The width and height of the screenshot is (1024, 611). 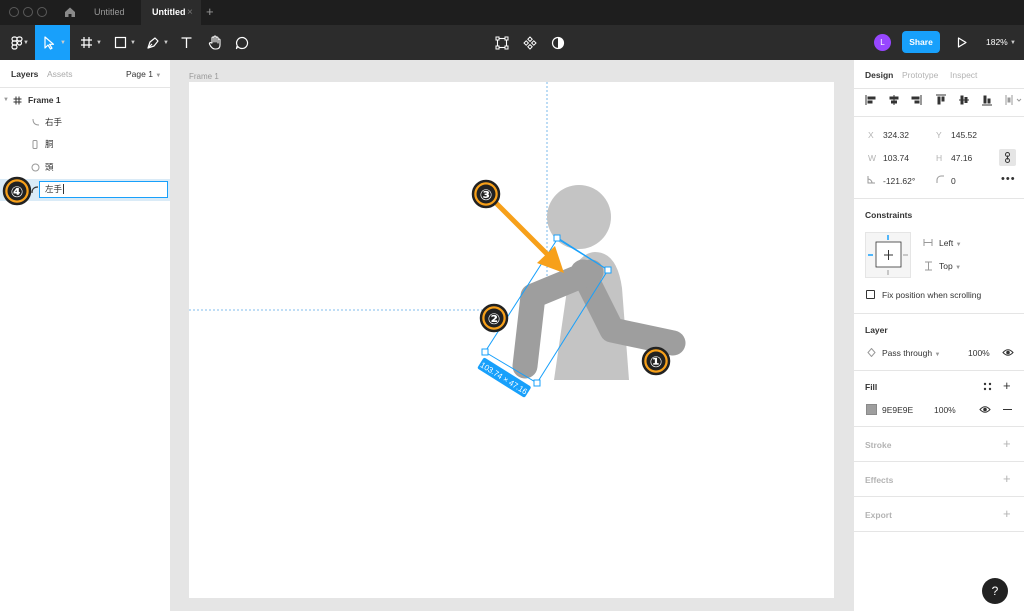 I want to click on comment-tool-button, so click(x=242, y=42).